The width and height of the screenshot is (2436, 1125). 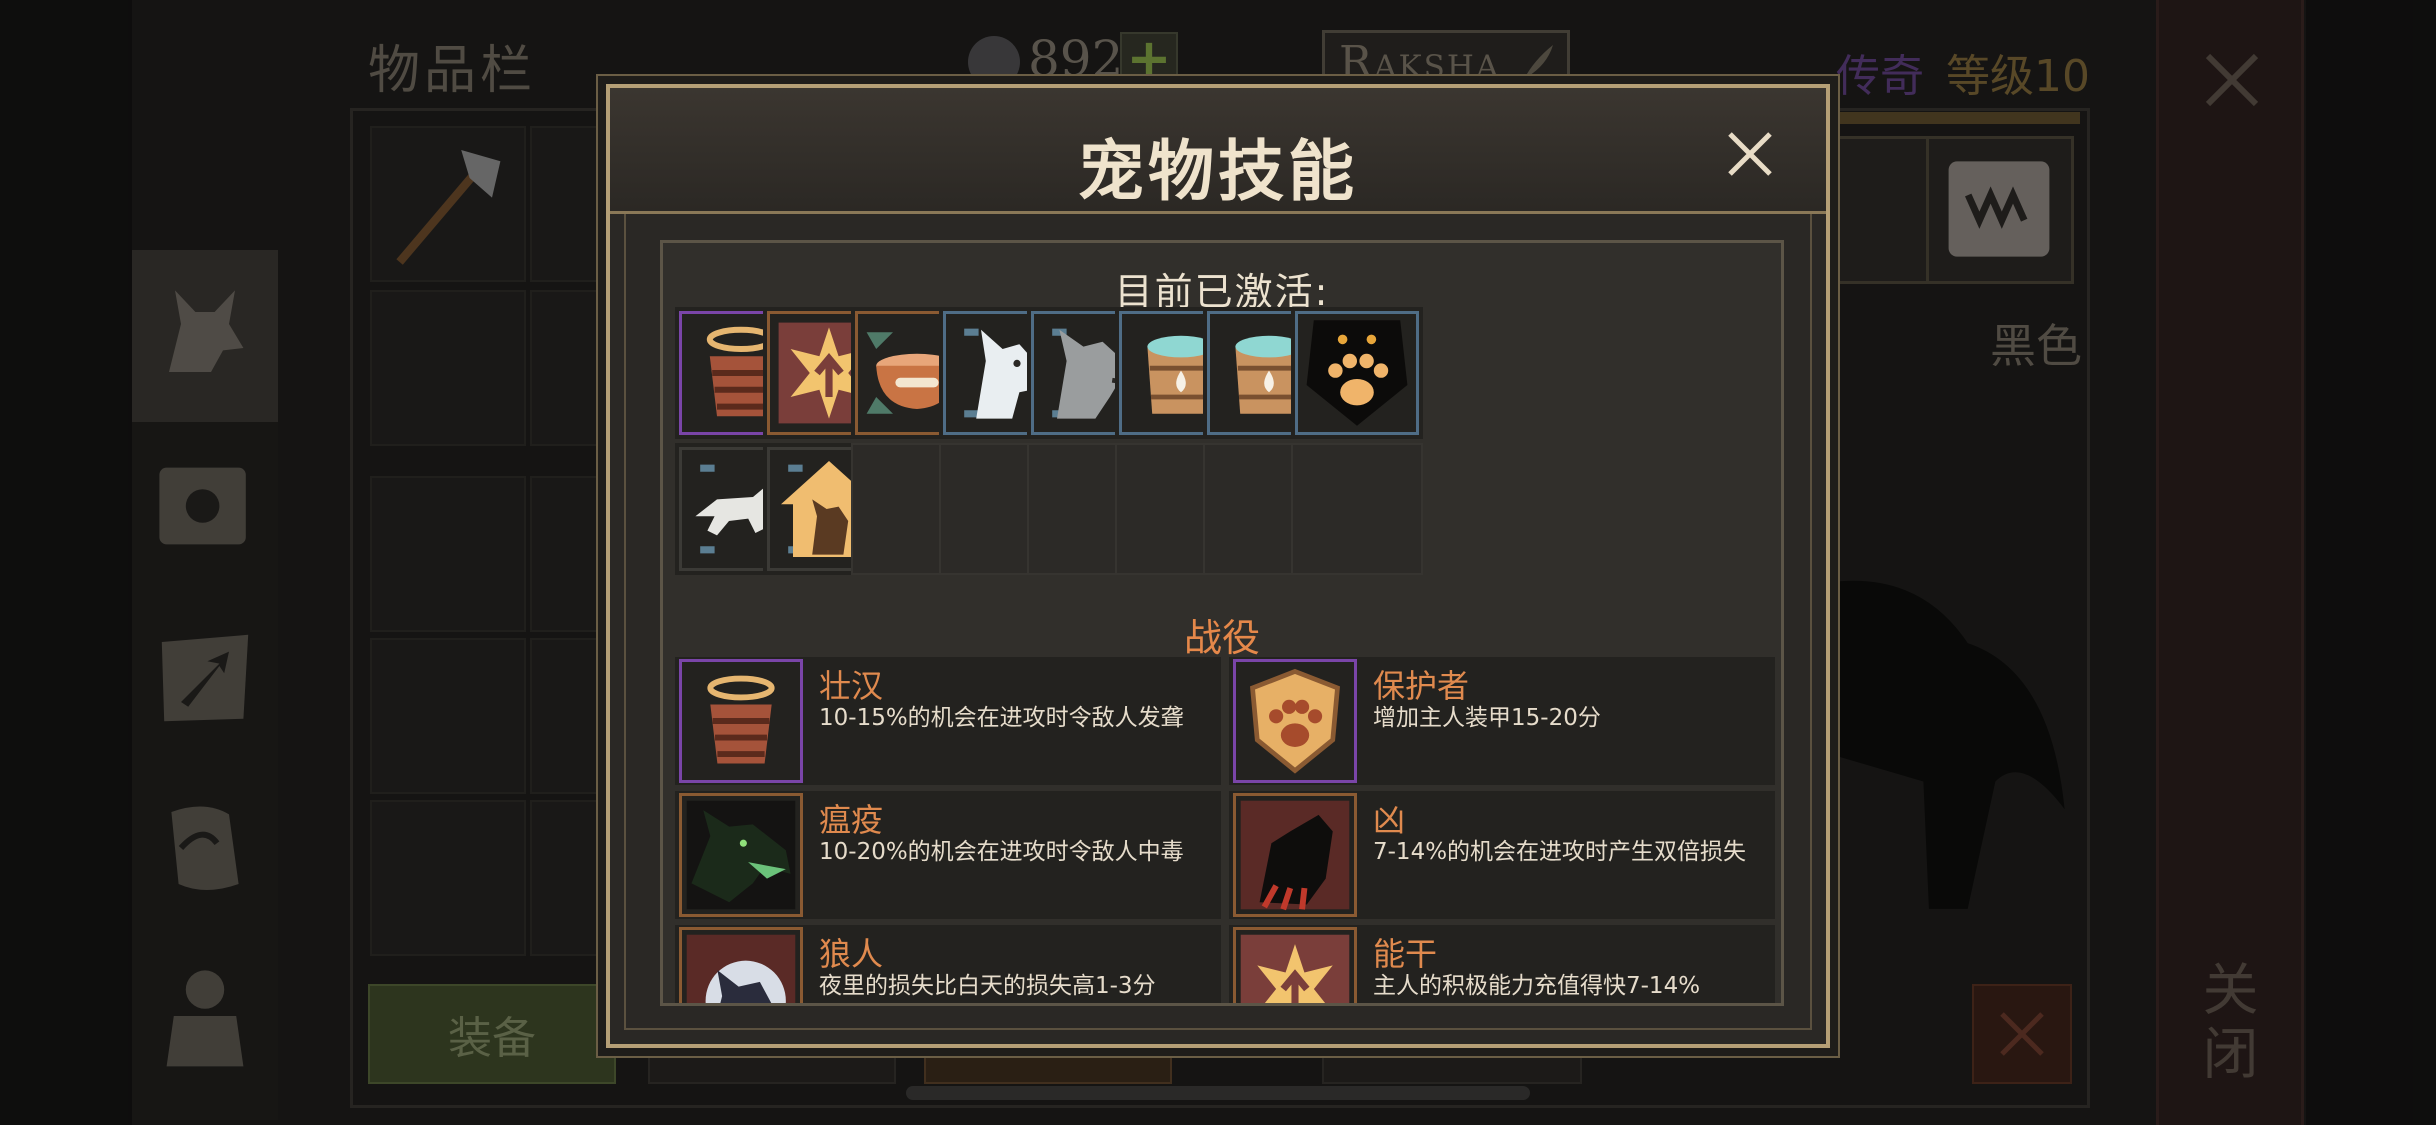 I want to click on skill-description: 主人的积极能力充值得快7-14%, so click(x=1537, y=986).